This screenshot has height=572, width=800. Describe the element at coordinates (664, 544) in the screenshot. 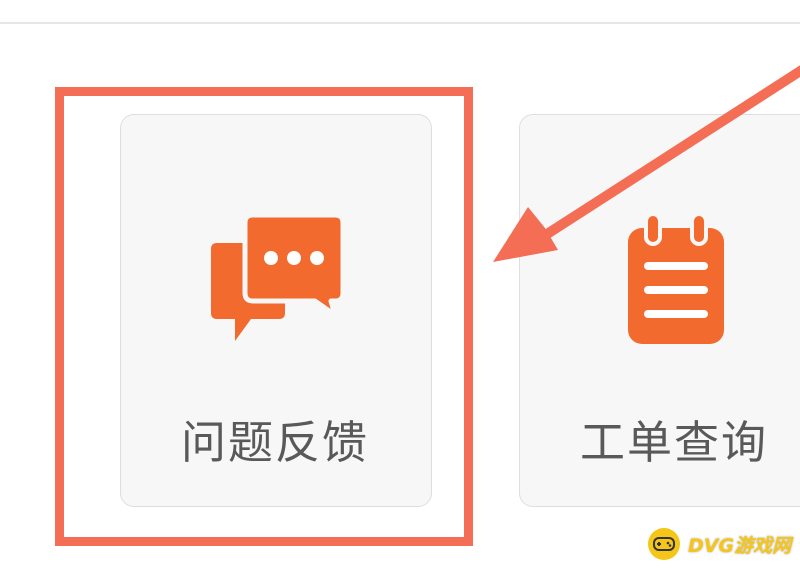

I see `gamepad-icon` at that location.